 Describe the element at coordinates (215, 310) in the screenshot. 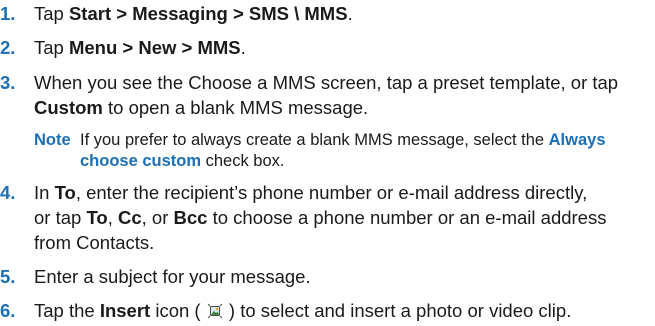

I see `insert-media-icon` at that location.